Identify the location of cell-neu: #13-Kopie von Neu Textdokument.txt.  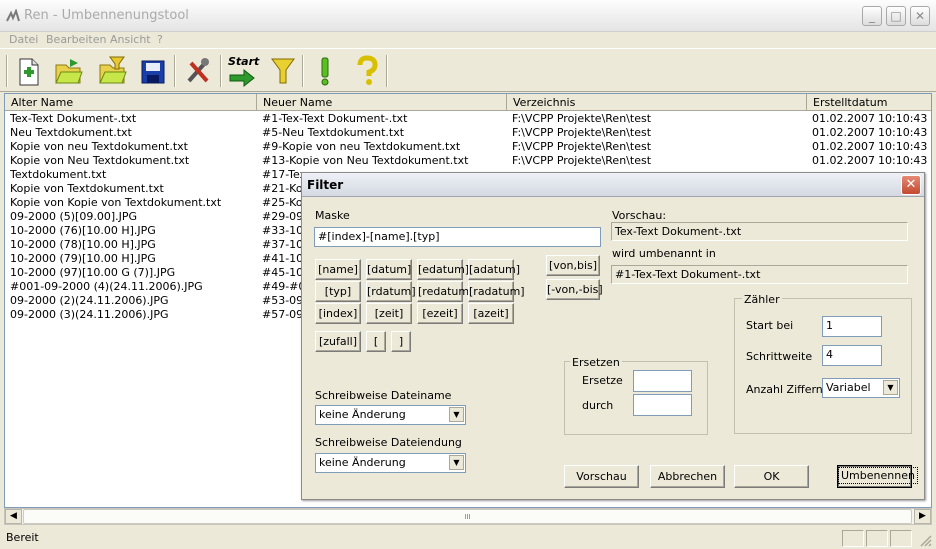
(365, 160).